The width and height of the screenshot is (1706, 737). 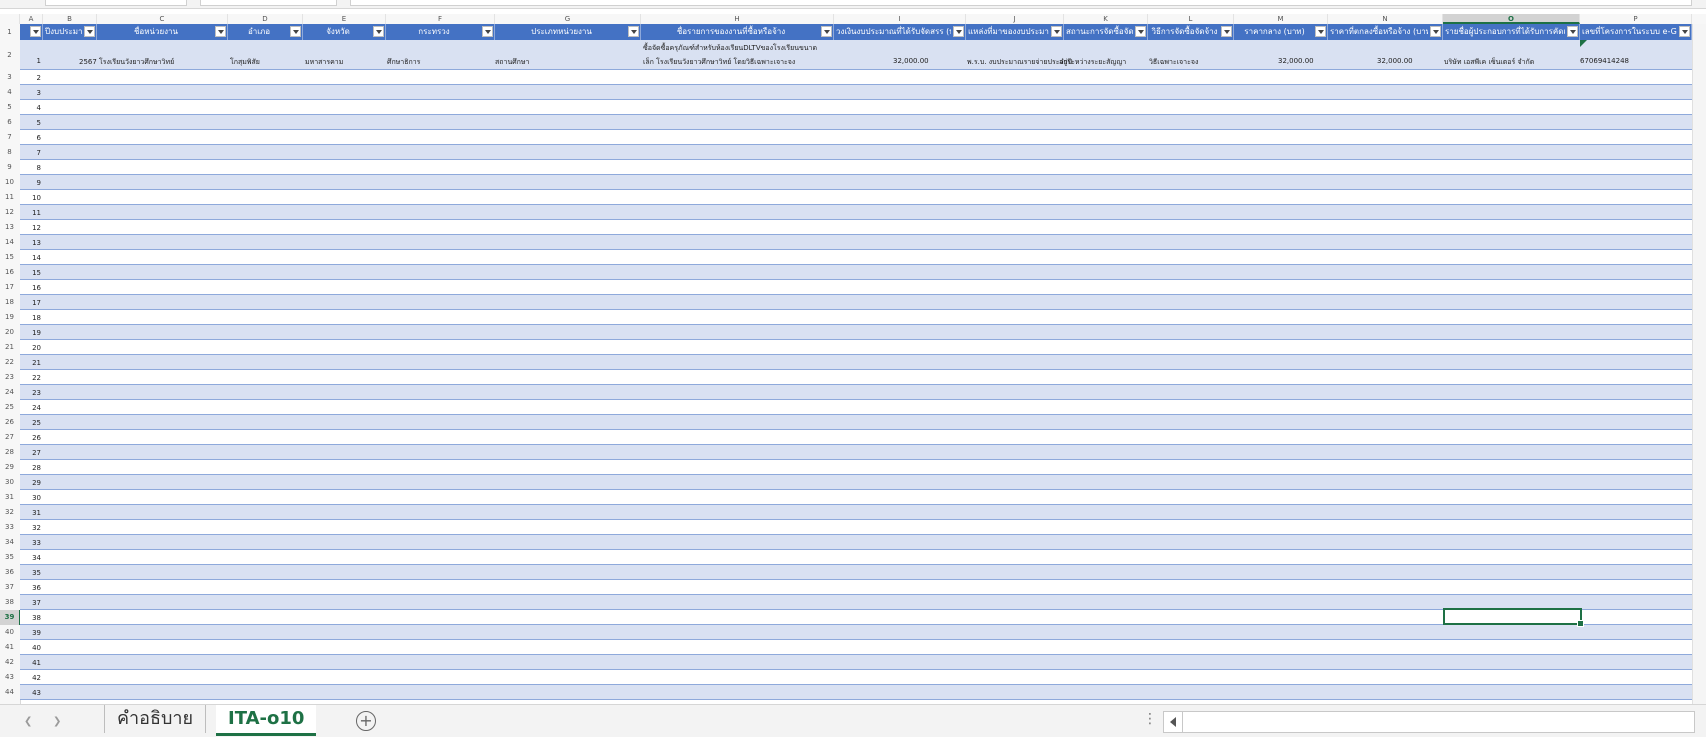 I want to click on row-header: 36, so click(x=9, y=572).